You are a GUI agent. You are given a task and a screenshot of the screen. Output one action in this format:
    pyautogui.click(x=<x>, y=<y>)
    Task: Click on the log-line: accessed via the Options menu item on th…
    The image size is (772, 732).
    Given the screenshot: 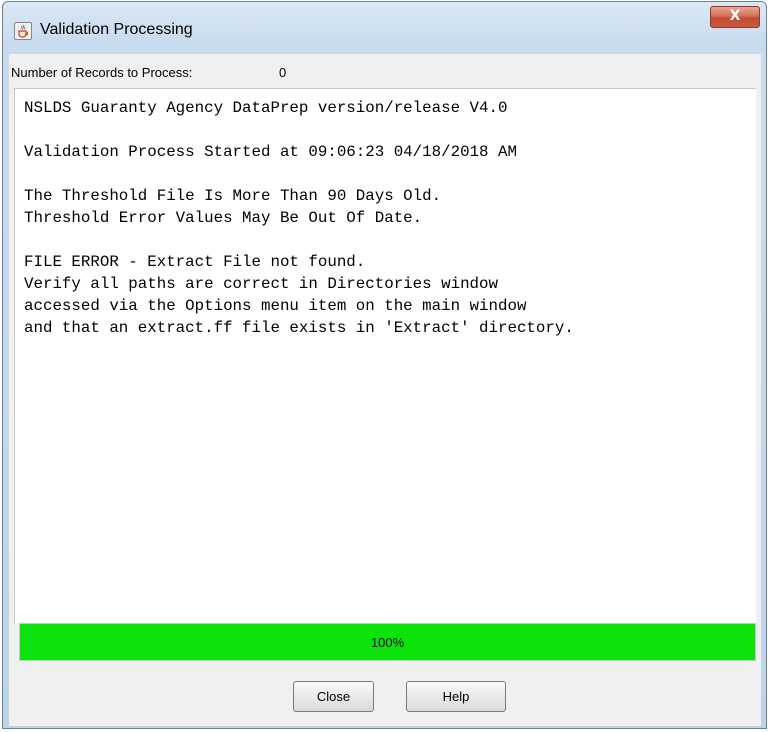 What is the action you would take?
    pyautogui.click(x=275, y=306)
    